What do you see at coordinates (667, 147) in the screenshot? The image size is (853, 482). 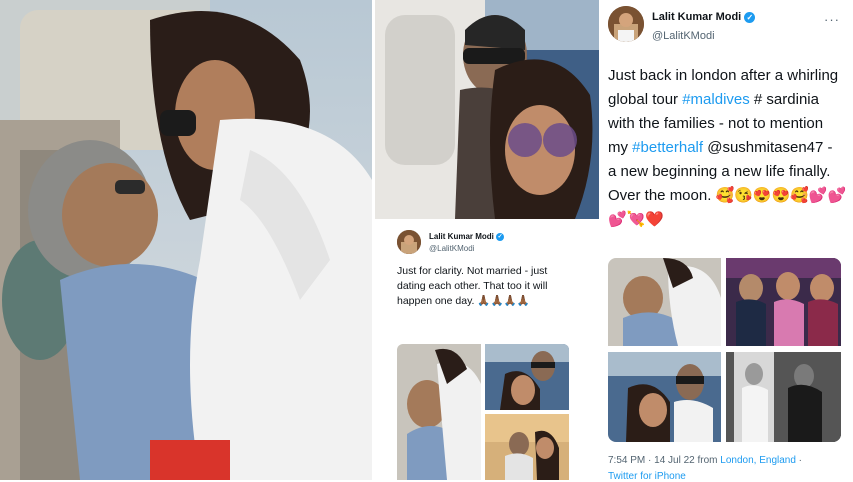 I see `hashtag-betterhalf-link: #betterhalf` at bounding box center [667, 147].